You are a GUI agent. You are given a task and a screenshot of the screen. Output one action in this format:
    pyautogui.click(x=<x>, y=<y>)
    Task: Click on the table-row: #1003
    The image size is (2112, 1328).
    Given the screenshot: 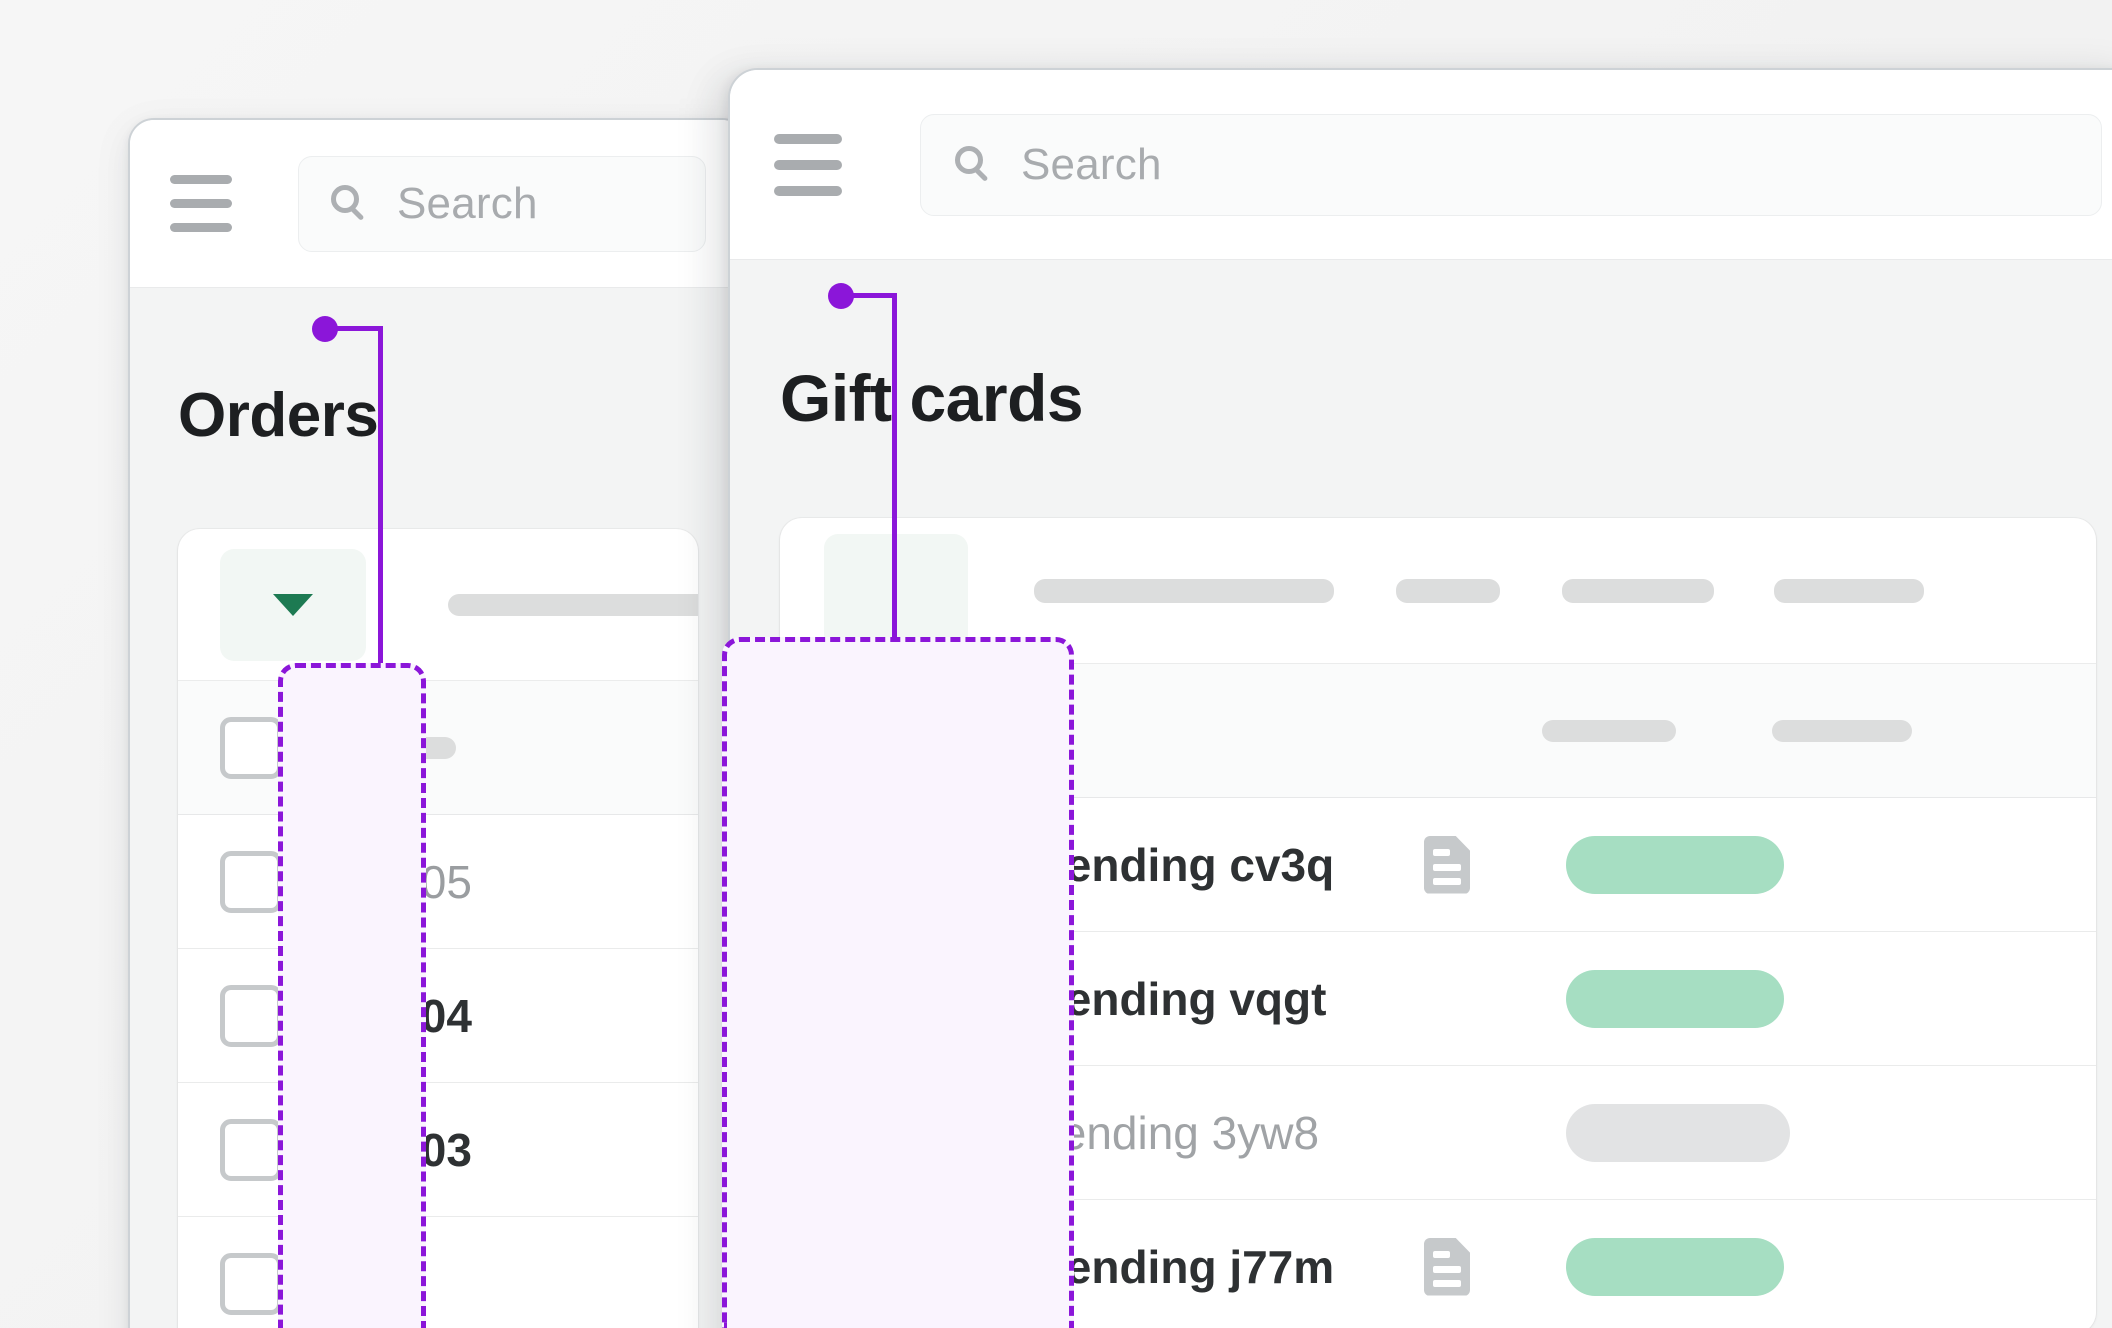 What is the action you would take?
    pyautogui.click(x=438, y=1150)
    